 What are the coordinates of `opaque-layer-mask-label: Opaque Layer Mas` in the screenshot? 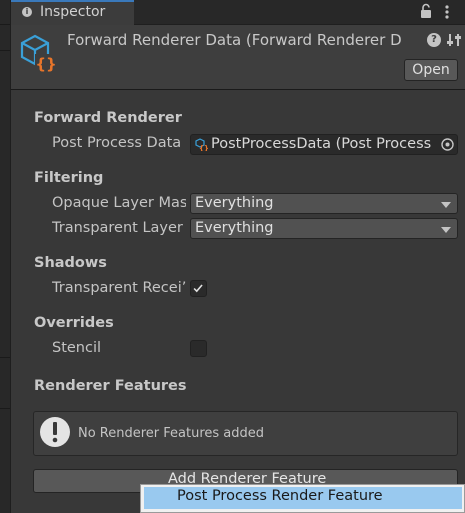 It's located at (119, 203).